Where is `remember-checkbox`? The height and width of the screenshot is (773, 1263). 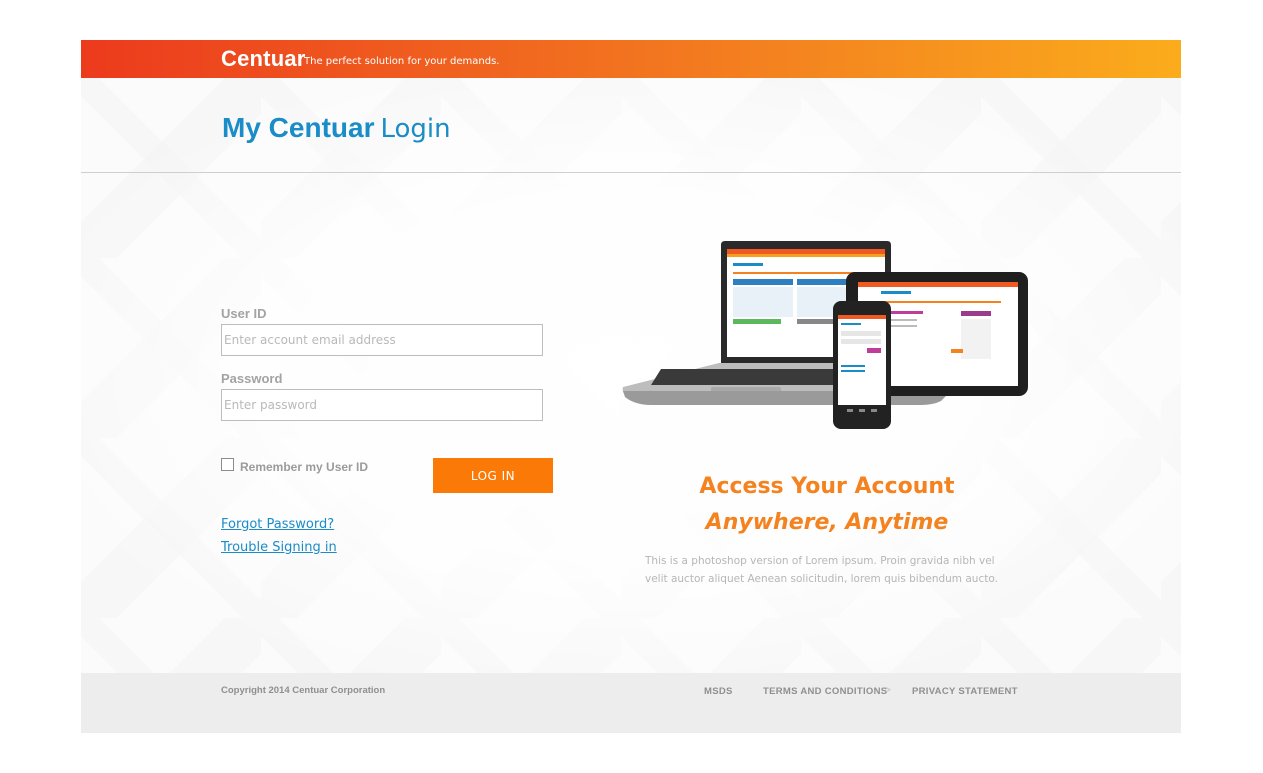 remember-checkbox is located at coordinates (227, 464).